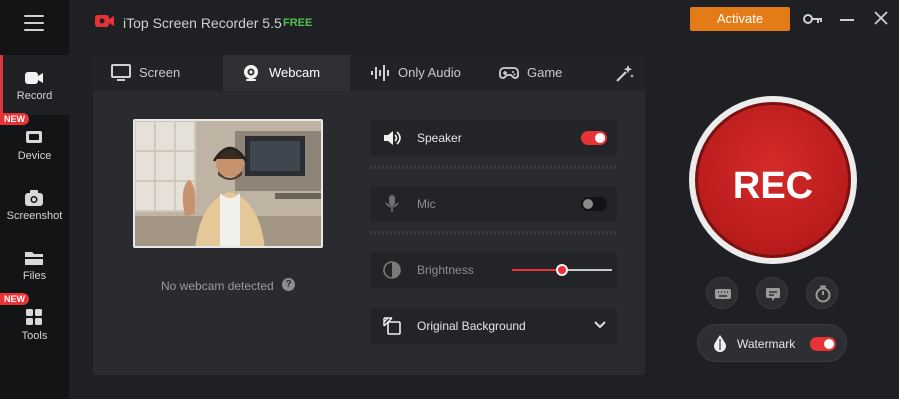 Image resolution: width=899 pixels, height=399 pixels. I want to click on watermark-control: Watermark, so click(772, 343).